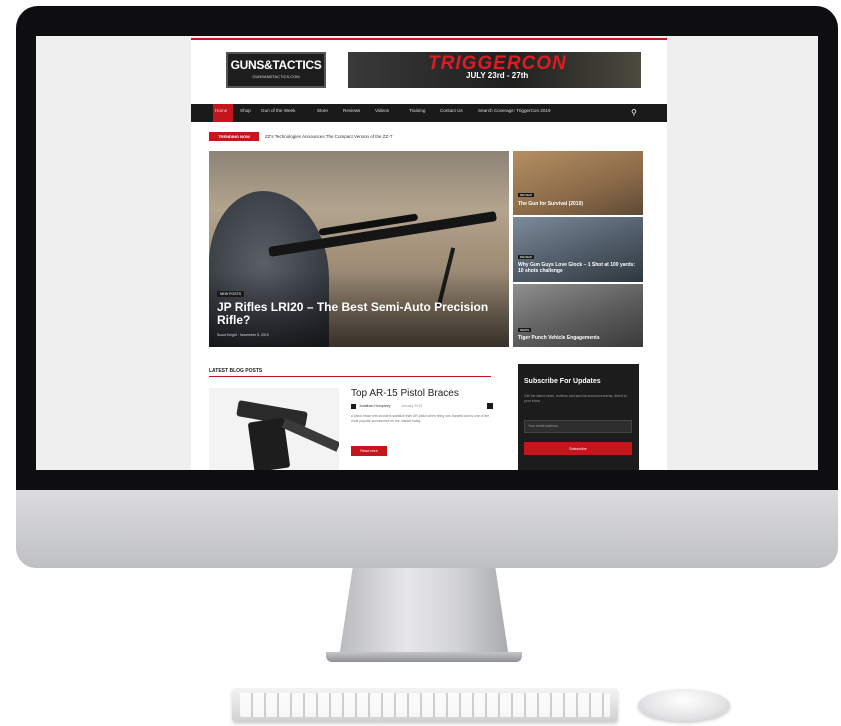  I want to click on mouse, so click(684, 705).